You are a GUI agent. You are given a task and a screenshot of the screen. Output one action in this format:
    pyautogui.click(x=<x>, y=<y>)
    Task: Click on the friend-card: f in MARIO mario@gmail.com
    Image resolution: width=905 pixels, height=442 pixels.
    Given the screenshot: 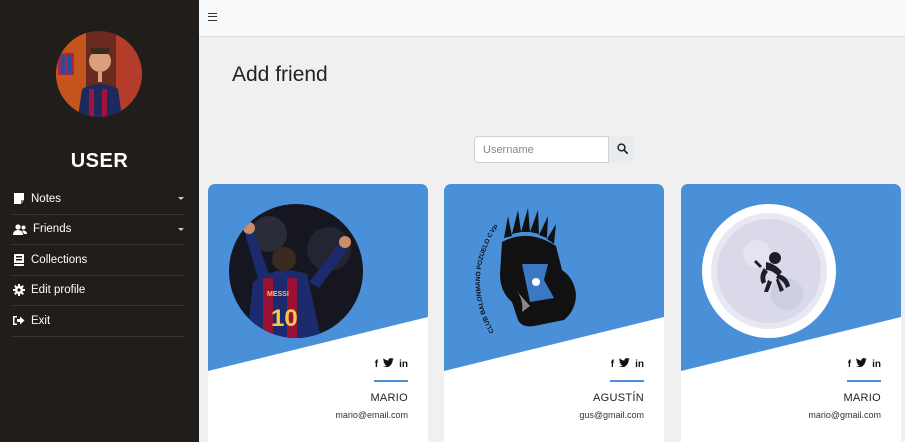 What is the action you would take?
    pyautogui.click(x=791, y=313)
    